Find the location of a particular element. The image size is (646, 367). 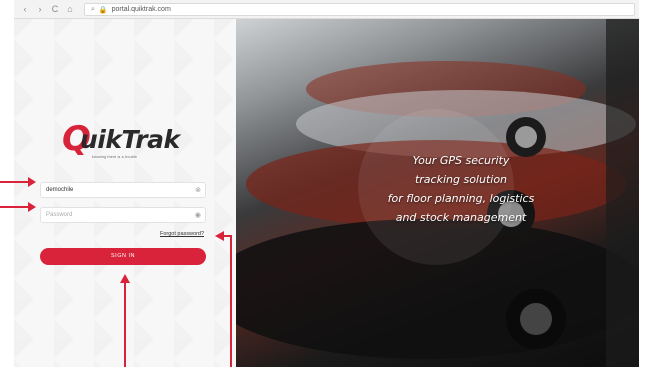

username-field: demochile ⊗ is located at coordinates (123, 190).